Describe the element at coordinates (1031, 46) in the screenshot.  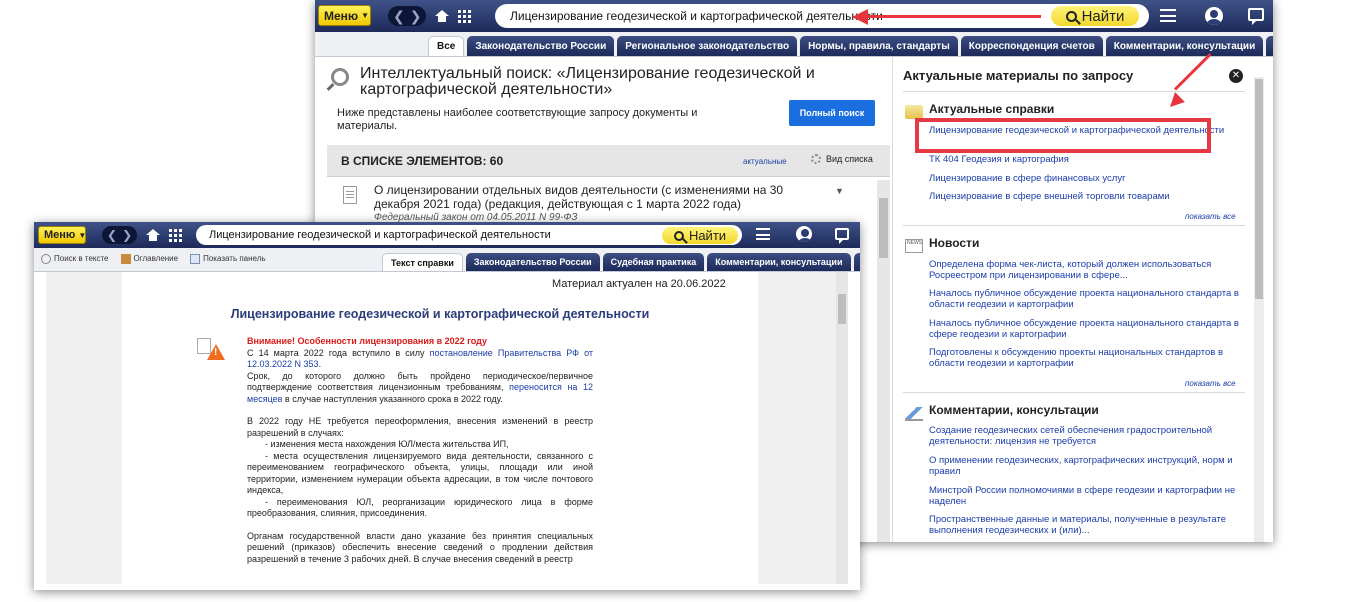
I see `tab-account-correspondence: Корреспонденция счетов` at that location.